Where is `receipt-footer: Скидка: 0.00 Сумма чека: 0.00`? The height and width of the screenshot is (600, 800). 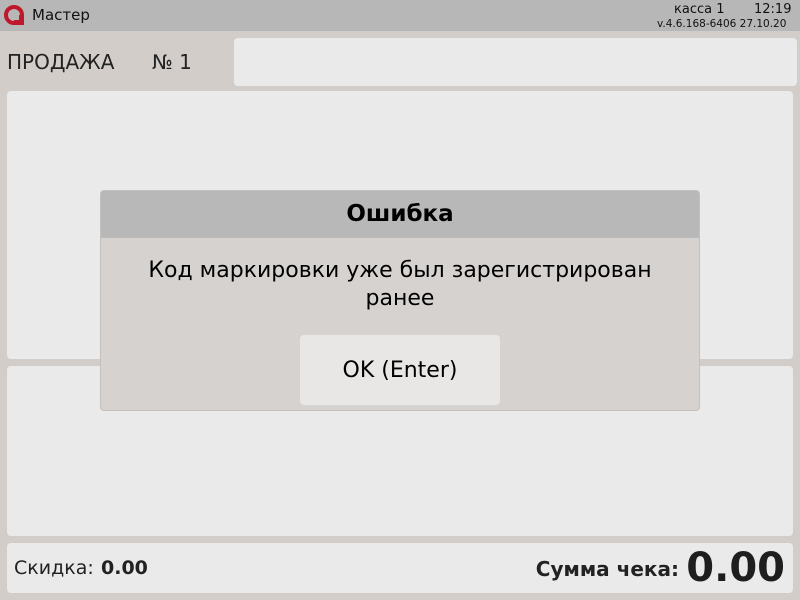 receipt-footer: Скидка: 0.00 Сумма чека: 0.00 is located at coordinates (400, 568).